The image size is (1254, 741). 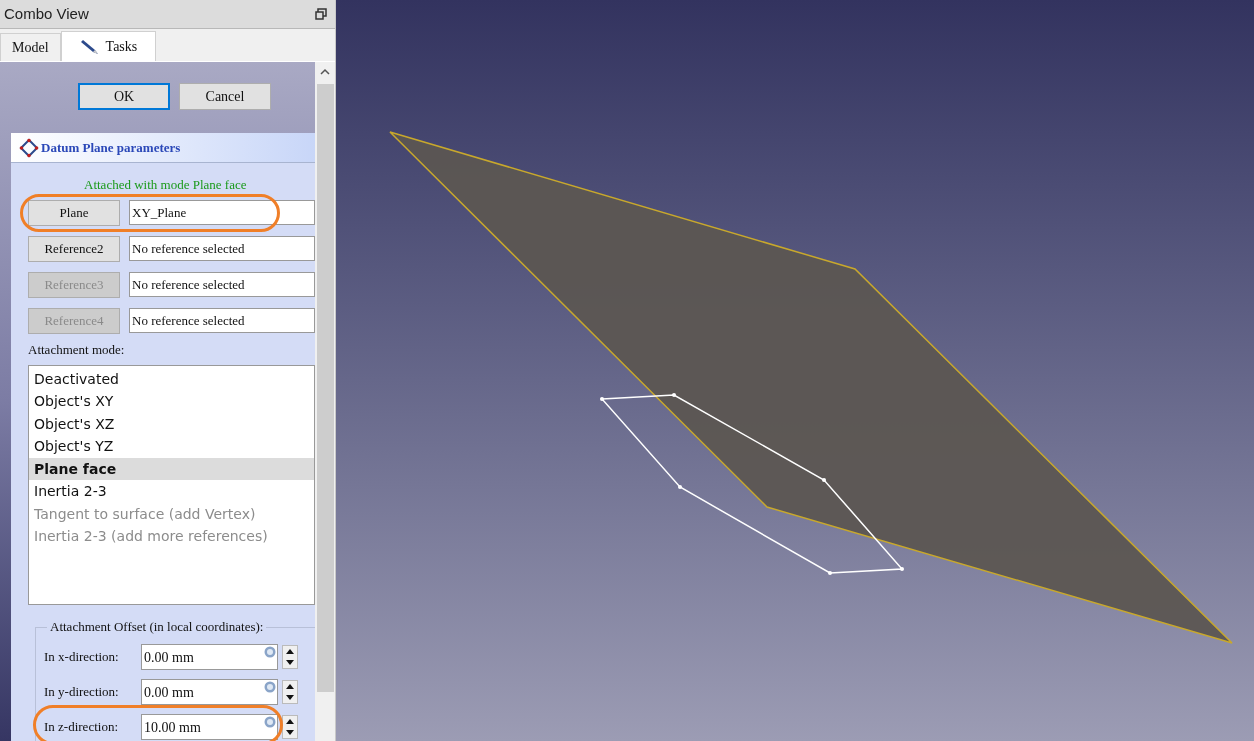 I want to click on mode-item: Inertia 2-3, so click(x=171, y=491).